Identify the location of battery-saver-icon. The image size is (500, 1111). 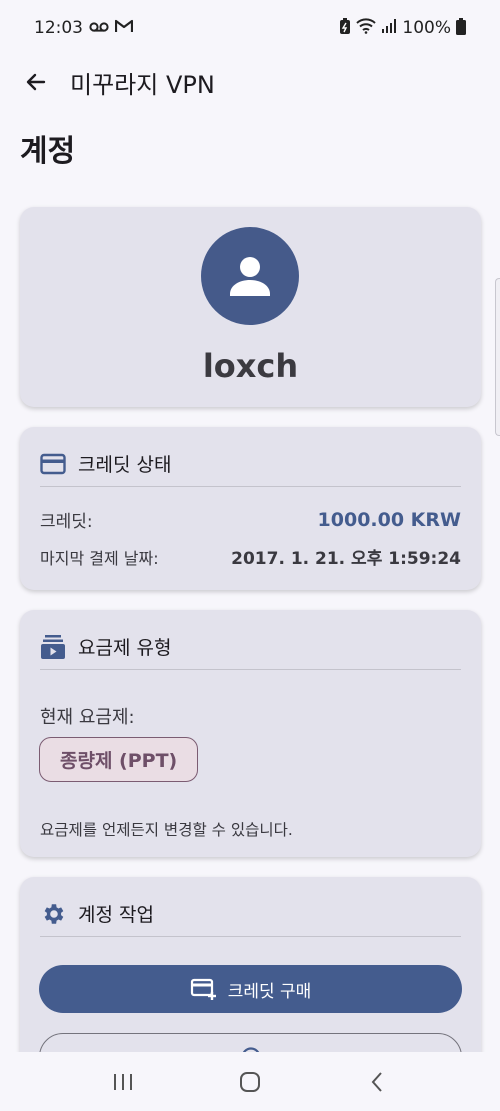
(345, 28).